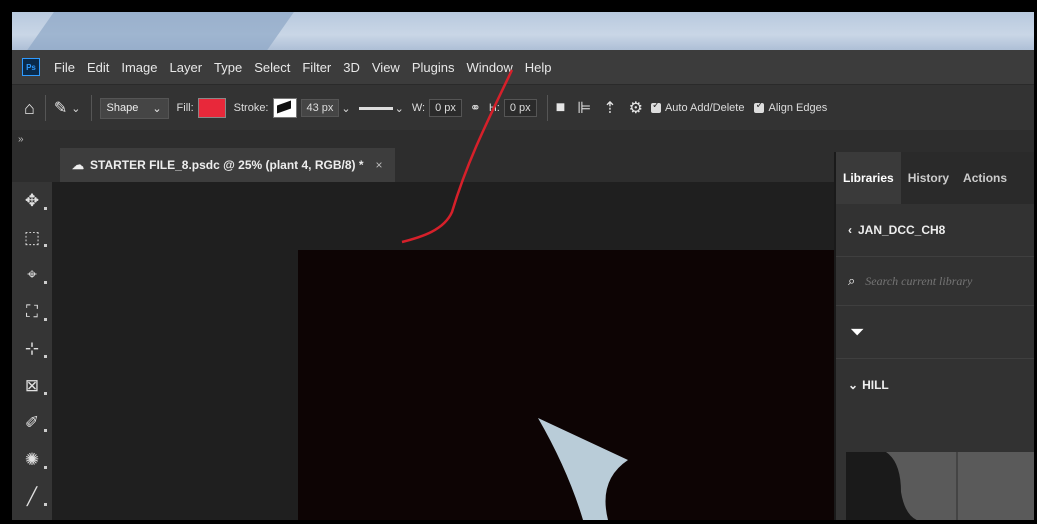 This screenshot has width=1037, height=524. Describe the element at coordinates (316, 67) in the screenshot. I see `menu-filter: Filter` at that location.